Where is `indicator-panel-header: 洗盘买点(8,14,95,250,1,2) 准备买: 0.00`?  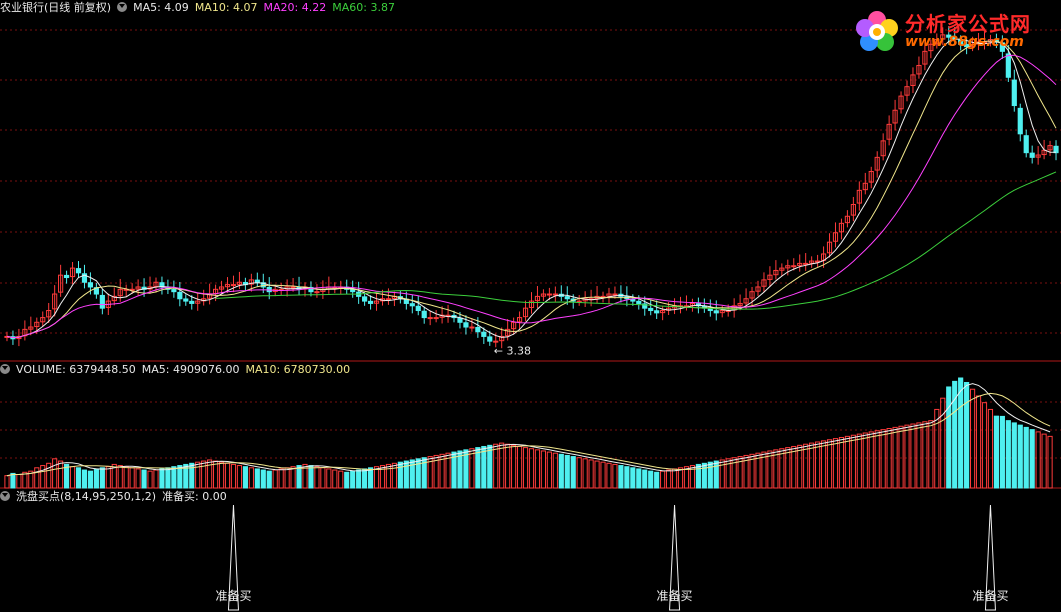 indicator-panel-header: 洗盘买点(8,14,95,250,1,2) 准备买: 0.00 is located at coordinates (116, 497).